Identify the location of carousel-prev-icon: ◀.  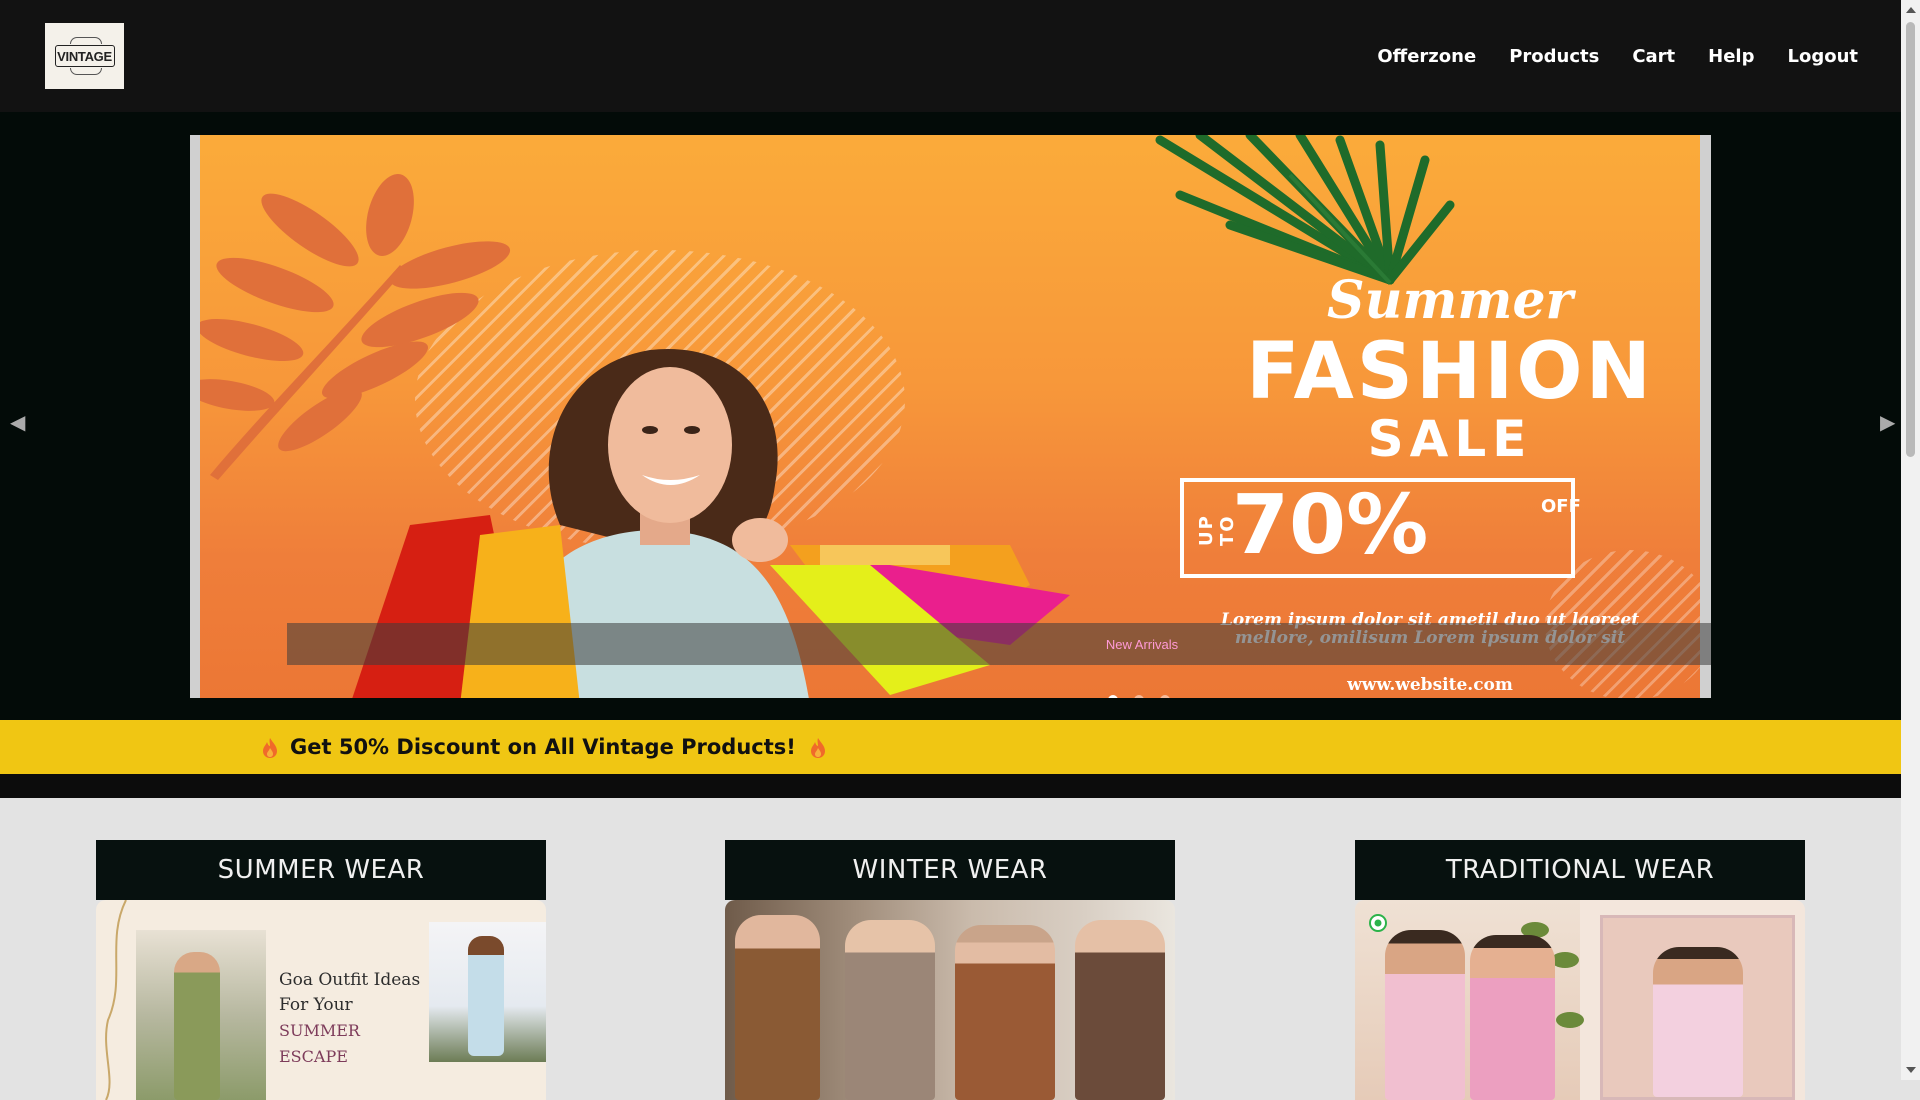
(17, 422).